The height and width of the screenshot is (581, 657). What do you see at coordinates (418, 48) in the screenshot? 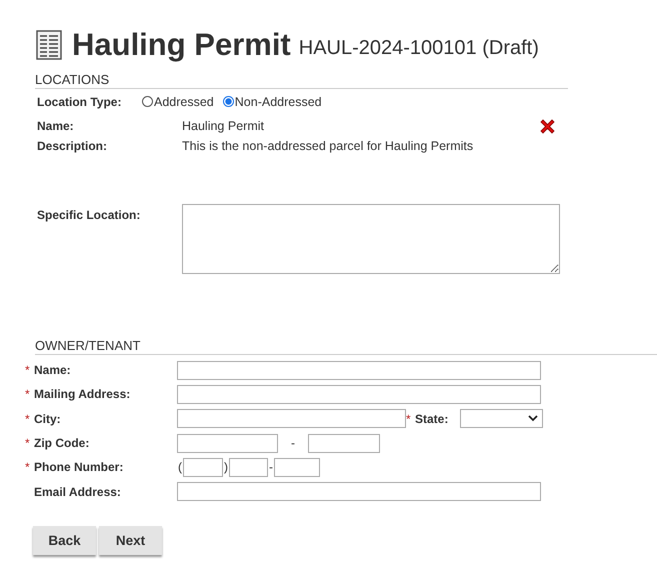
I see `record-number: HAUL-2024-100101 (Draft)` at bounding box center [418, 48].